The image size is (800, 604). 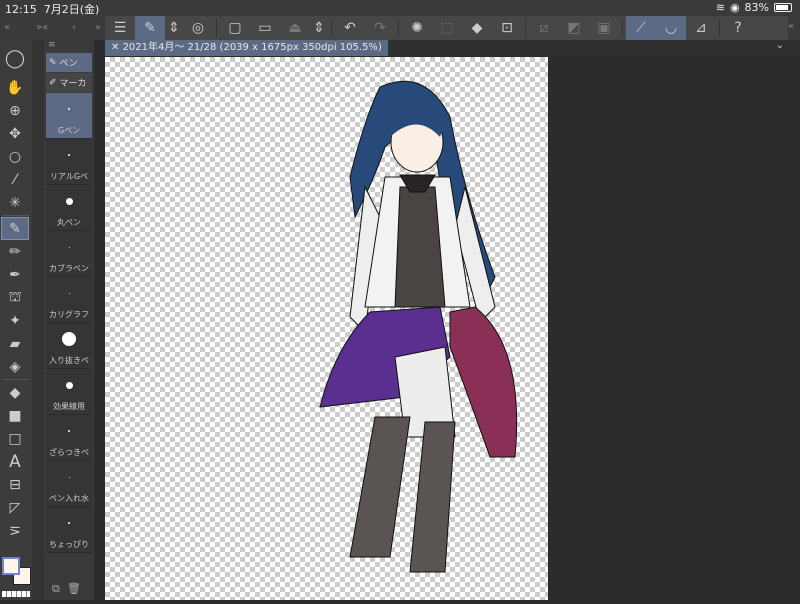 I want to click on menu-button: ☰, so click(x=120, y=28).